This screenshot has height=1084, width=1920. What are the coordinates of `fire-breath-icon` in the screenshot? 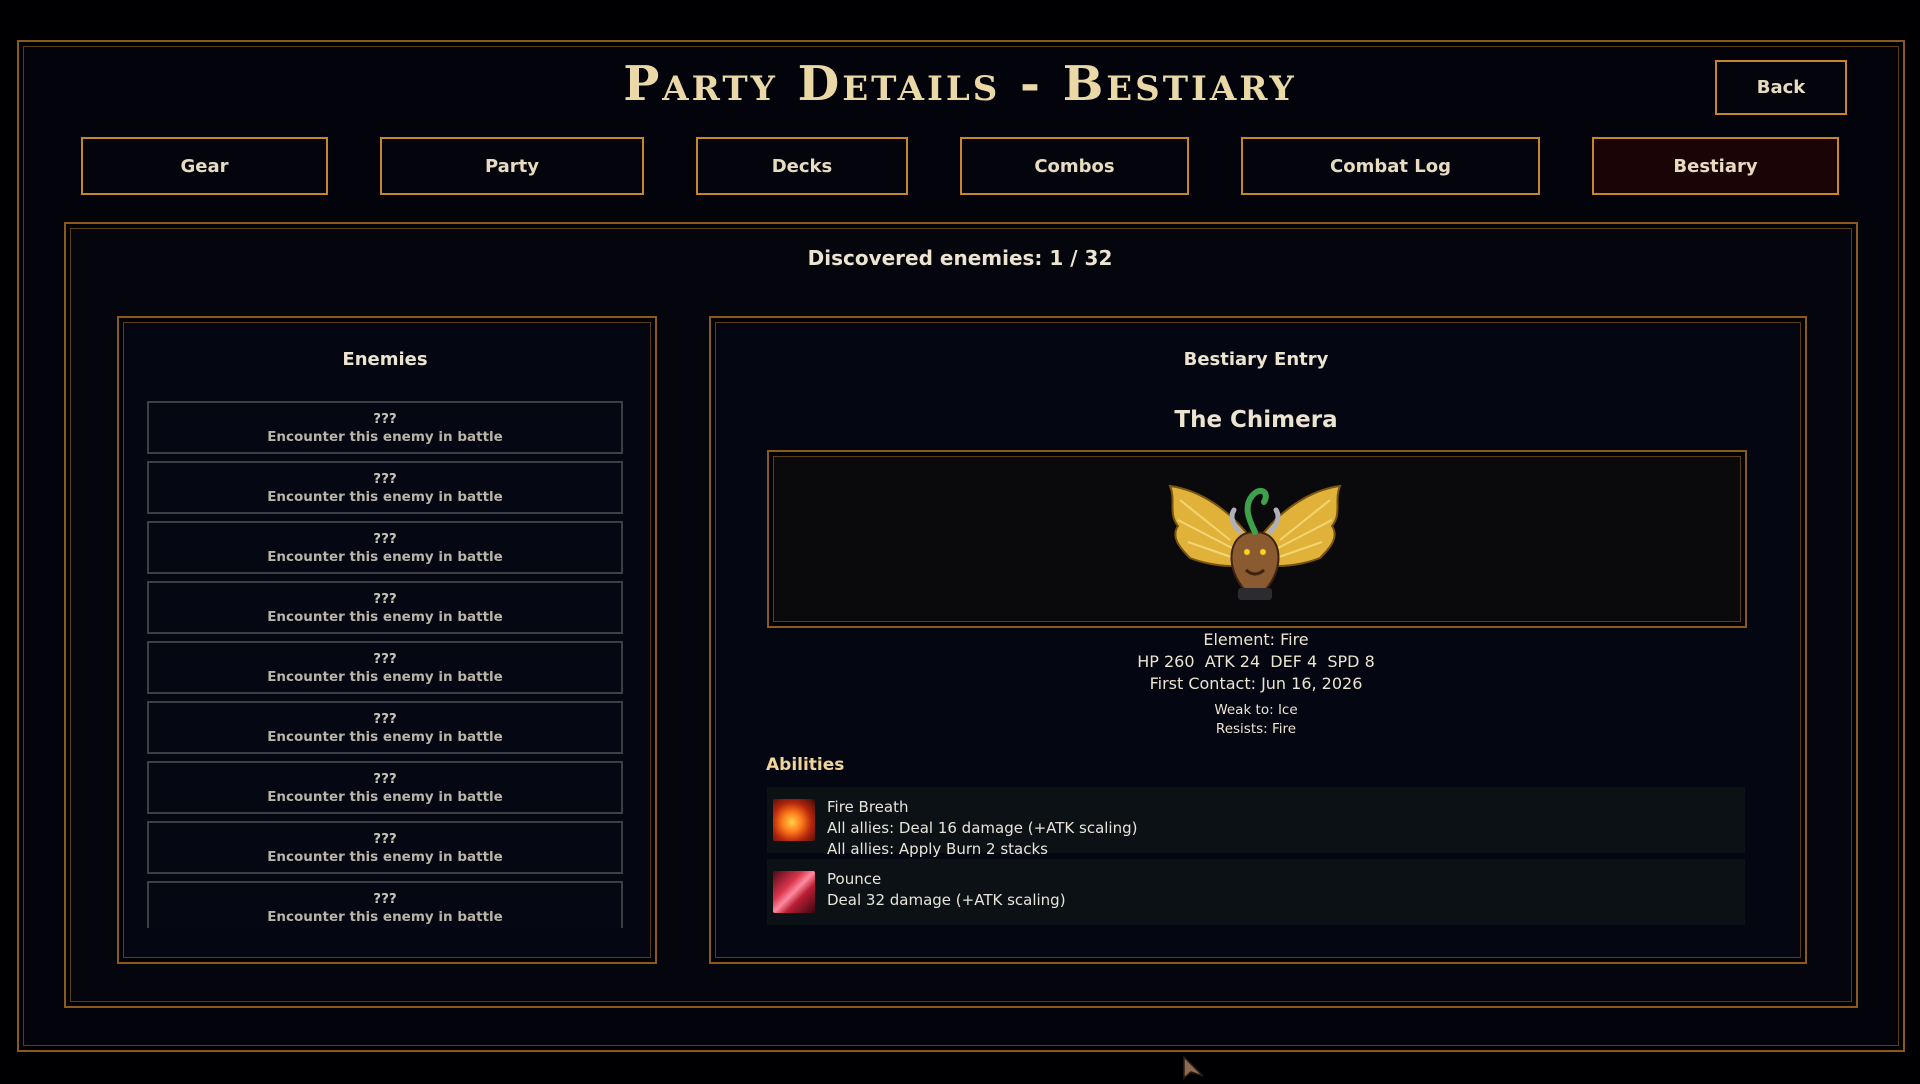 It's located at (794, 820).